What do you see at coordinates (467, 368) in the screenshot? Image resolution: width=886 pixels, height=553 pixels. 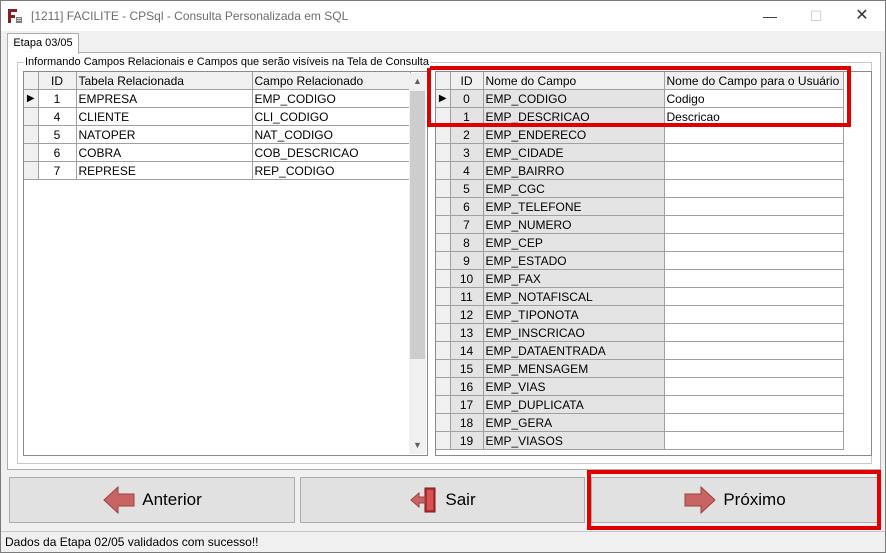 I see `cell-id: 15` at bounding box center [467, 368].